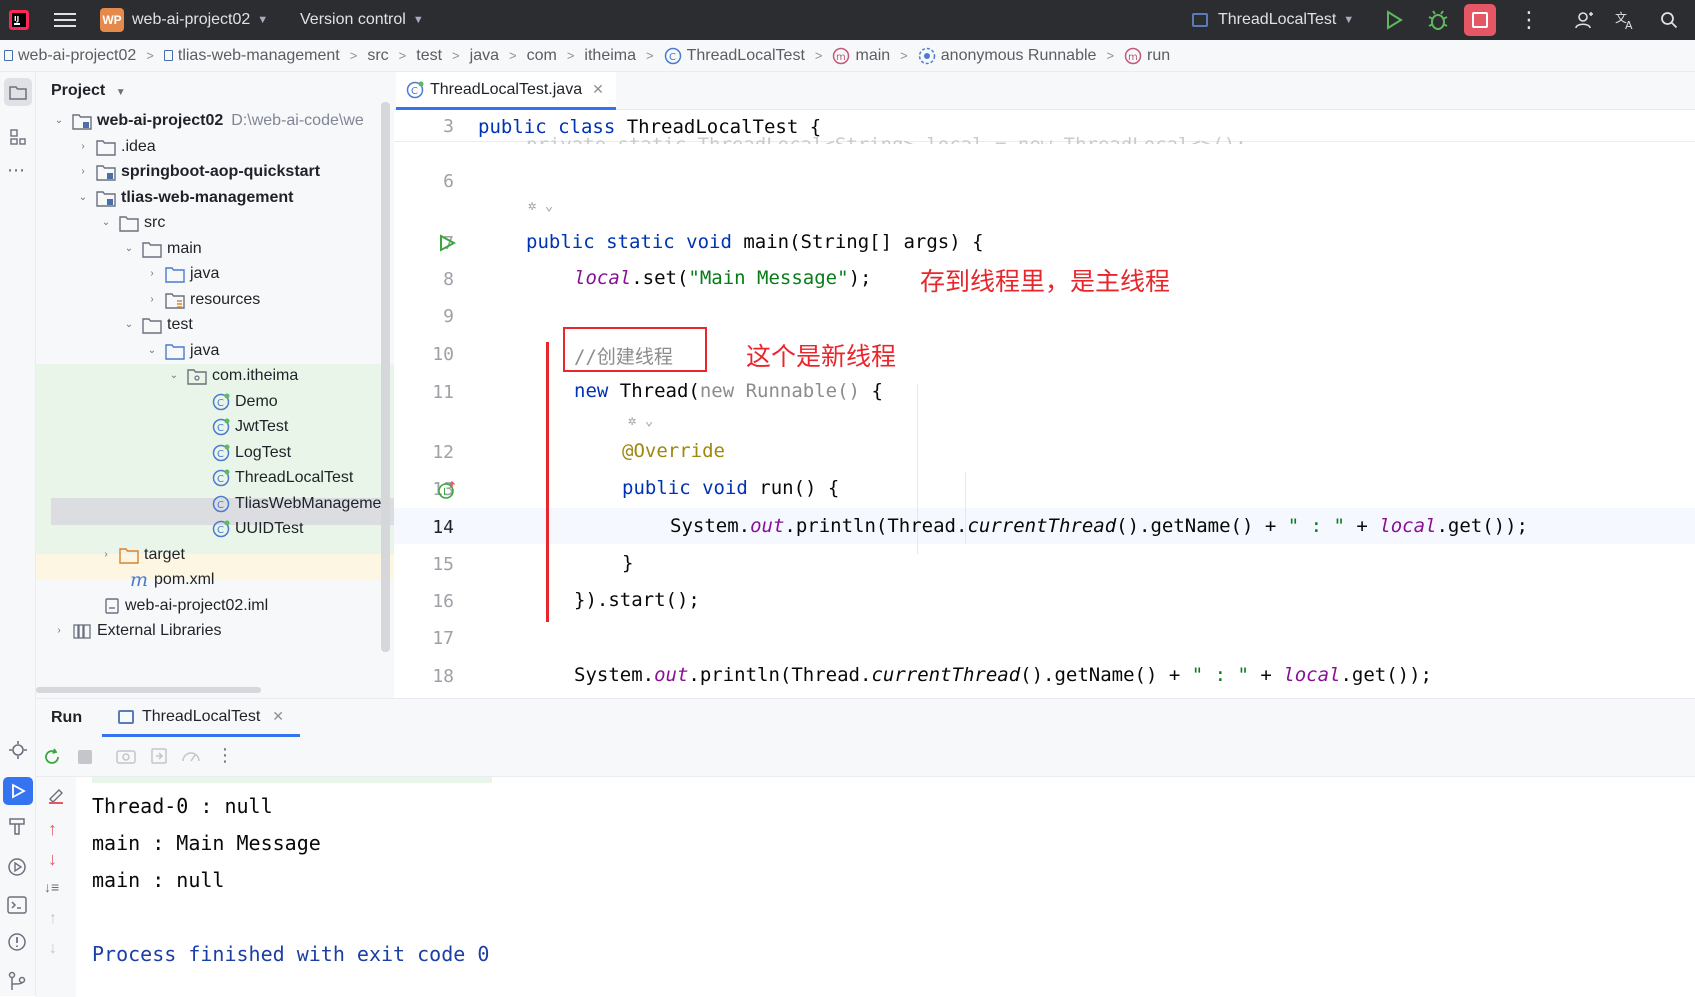  What do you see at coordinates (429, 56) in the screenshot?
I see `breadcrumb-item-test: test` at bounding box center [429, 56].